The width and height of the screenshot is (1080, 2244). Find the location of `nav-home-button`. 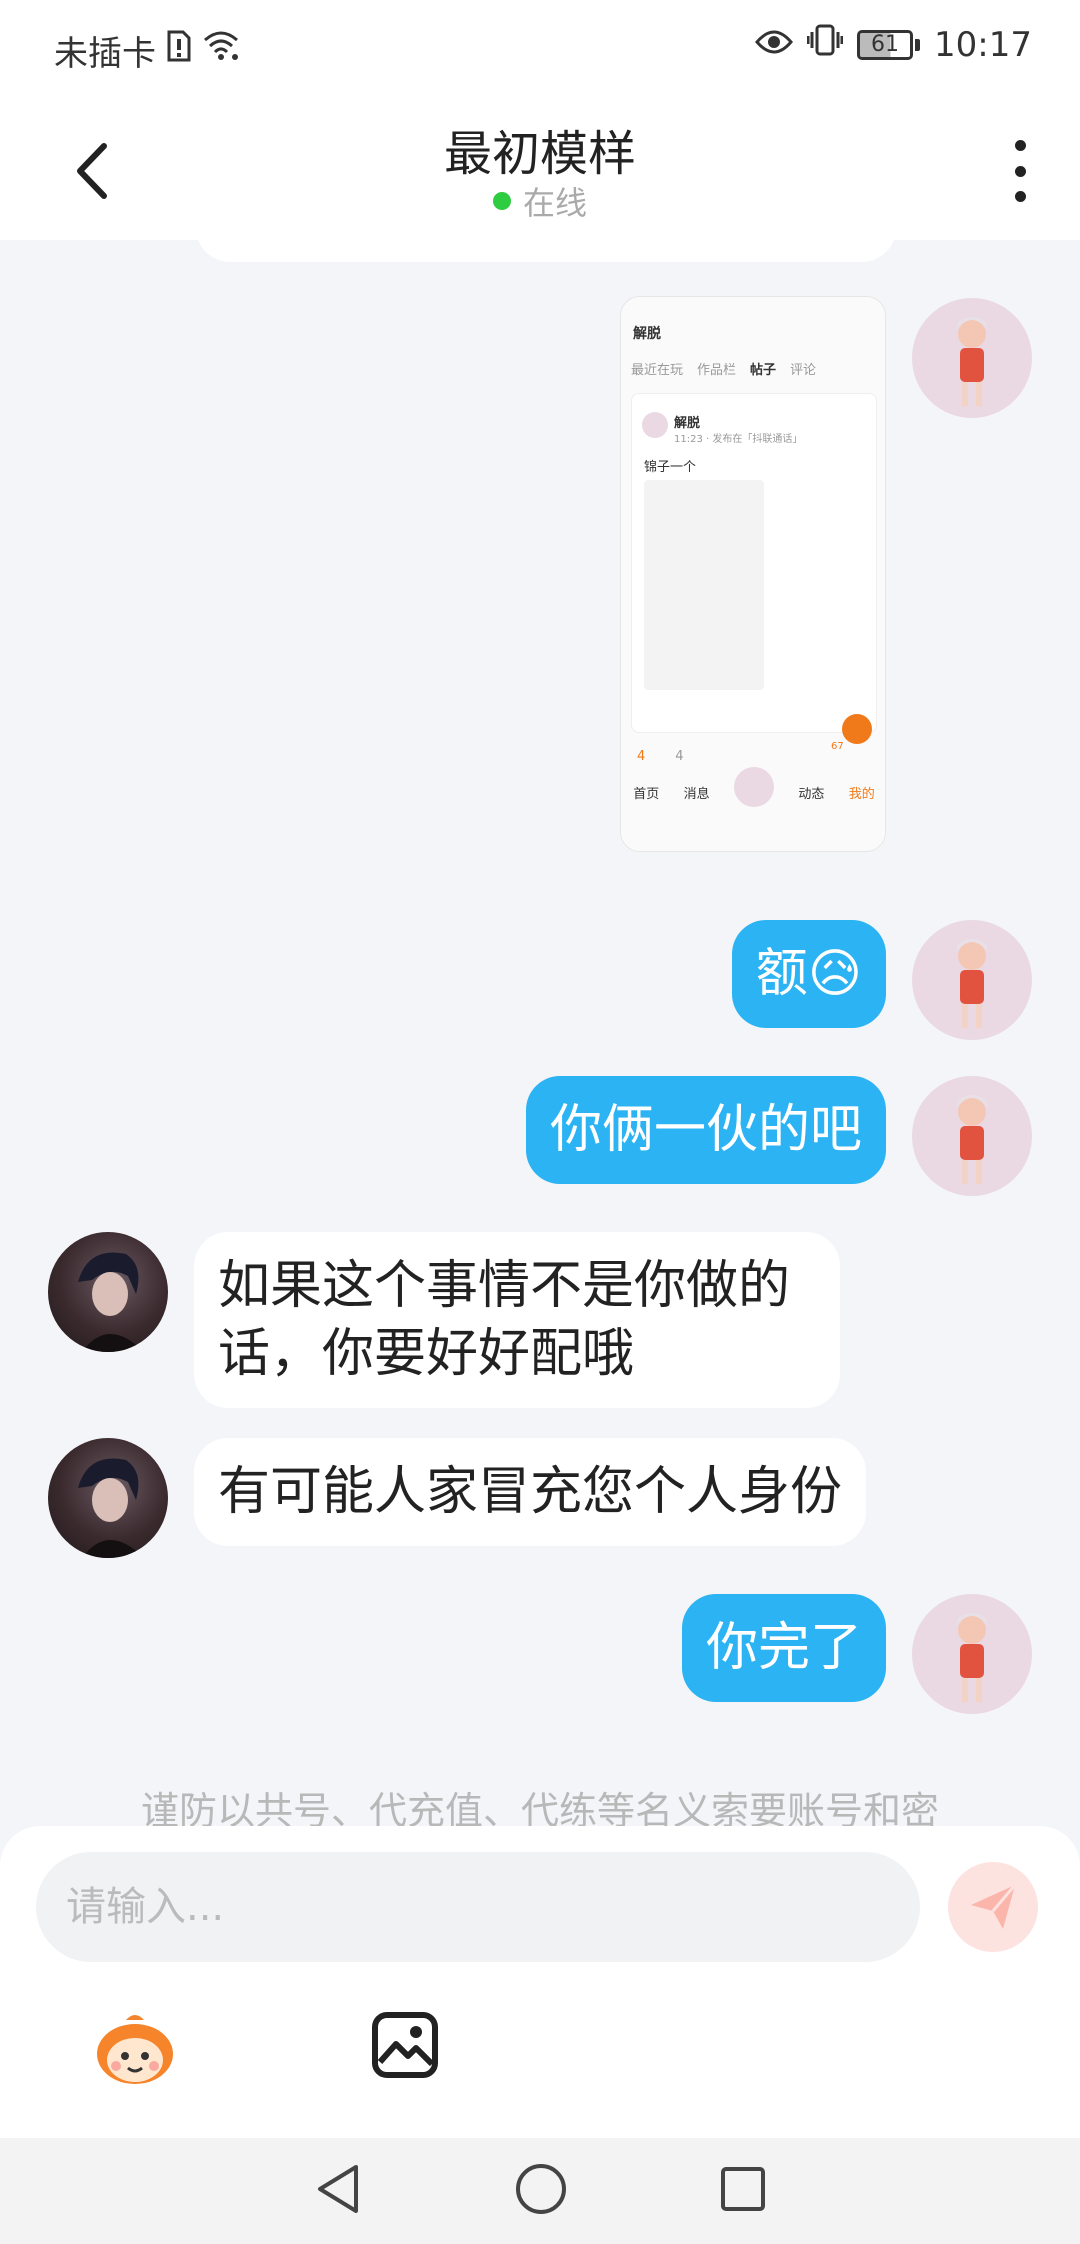

nav-home-button is located at coordinates (541, 2191).